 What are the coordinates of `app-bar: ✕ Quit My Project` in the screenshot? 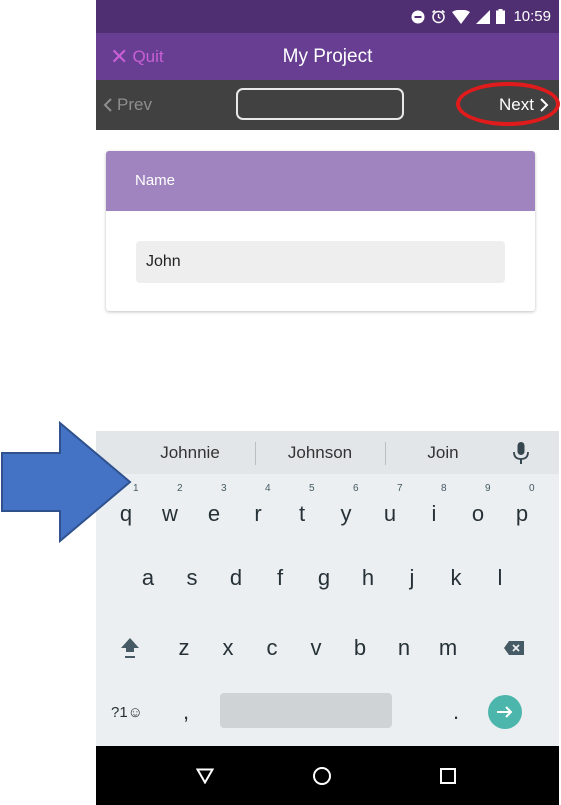 It's located at (327, 56).